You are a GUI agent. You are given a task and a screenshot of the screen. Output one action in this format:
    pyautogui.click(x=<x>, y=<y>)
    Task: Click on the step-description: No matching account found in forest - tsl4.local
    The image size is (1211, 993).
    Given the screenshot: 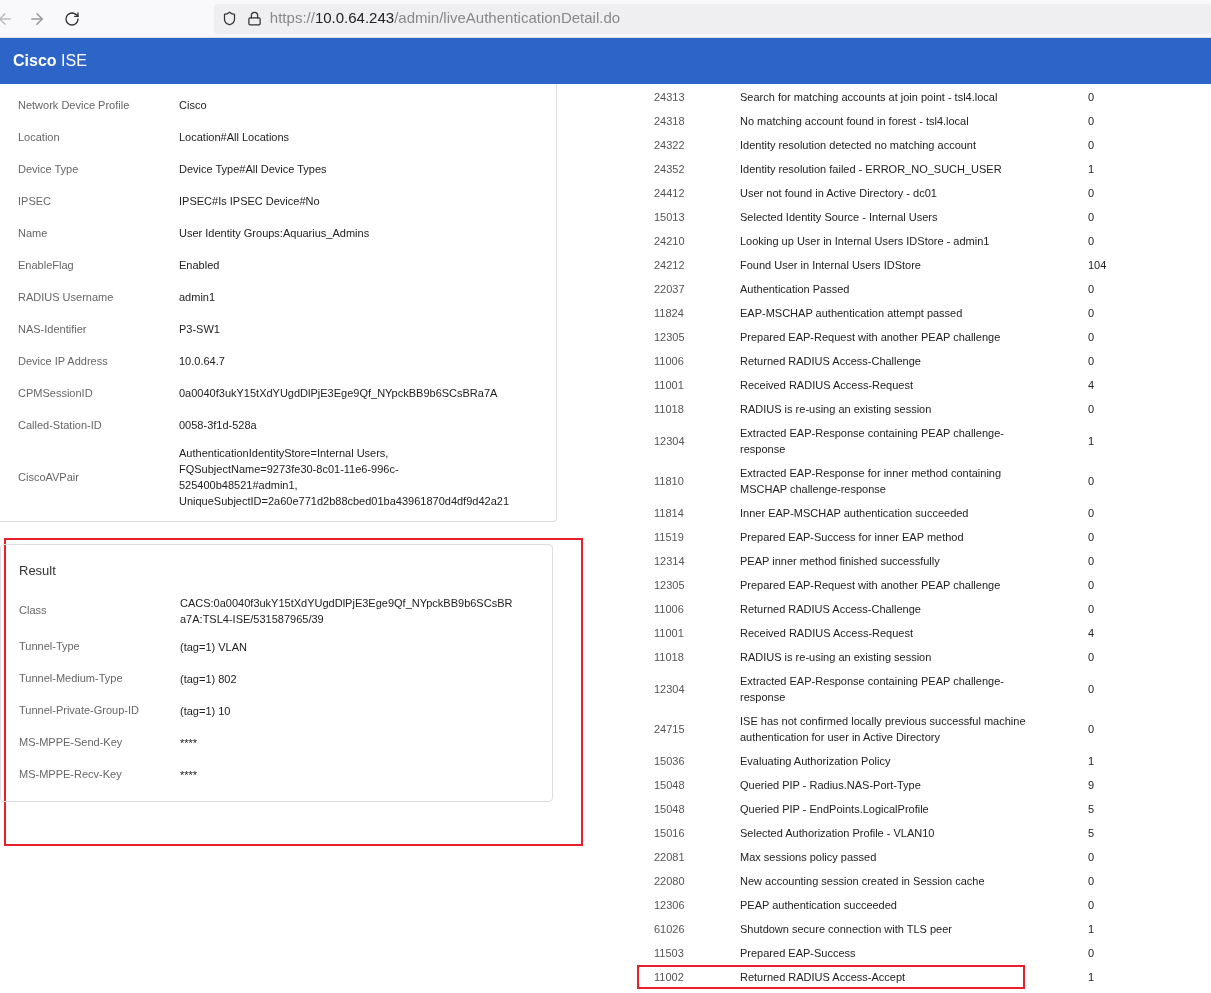 What is the action you would take?
    pyautogui.click(x=855, y=121)
    